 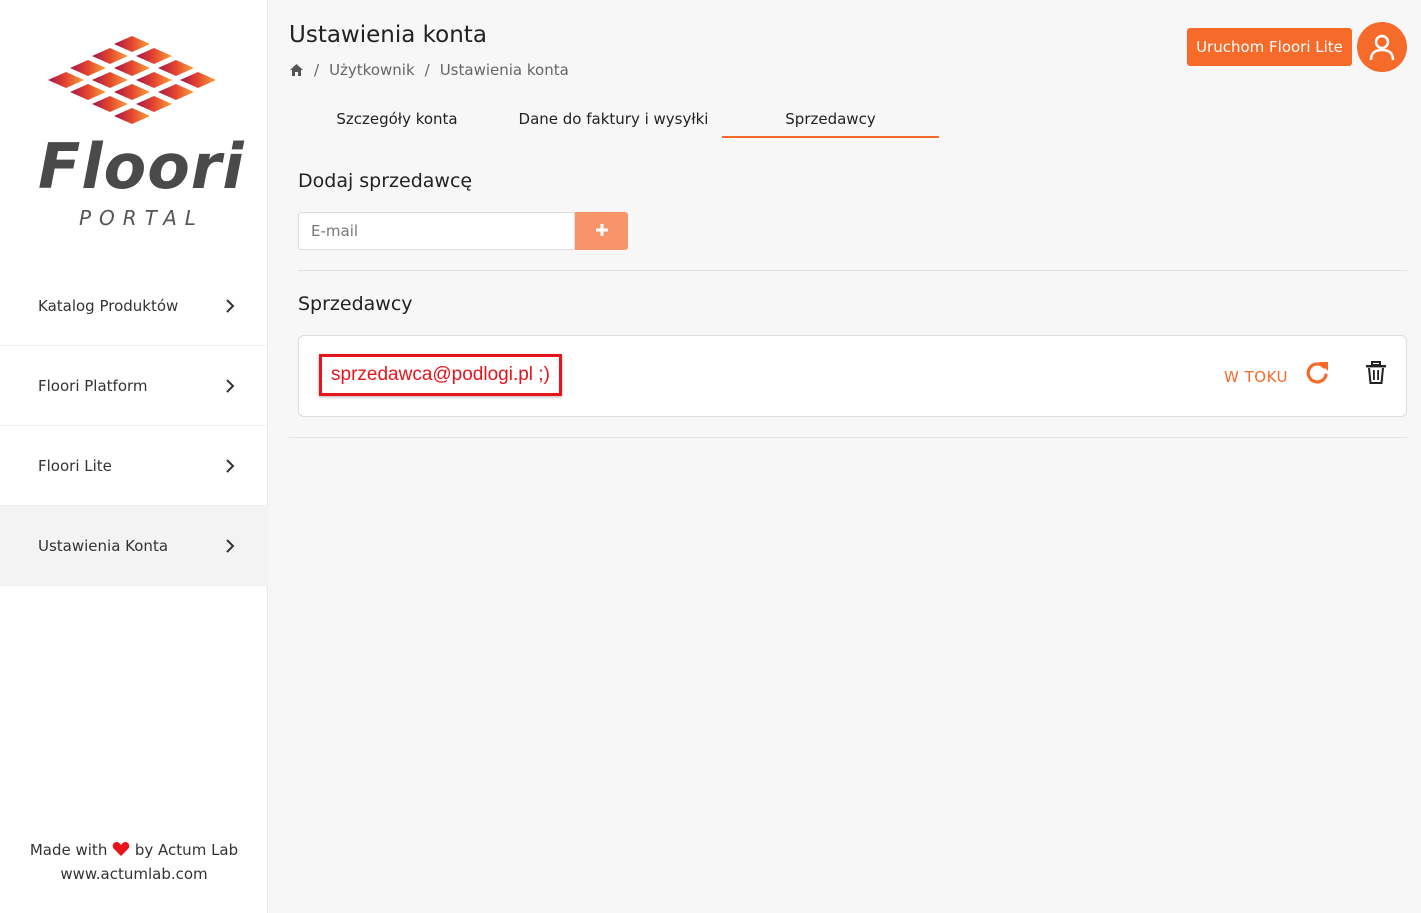 I want to click on breadcrumb-item-uzytkownik: Użytkownik, so click(x=372, y=70).